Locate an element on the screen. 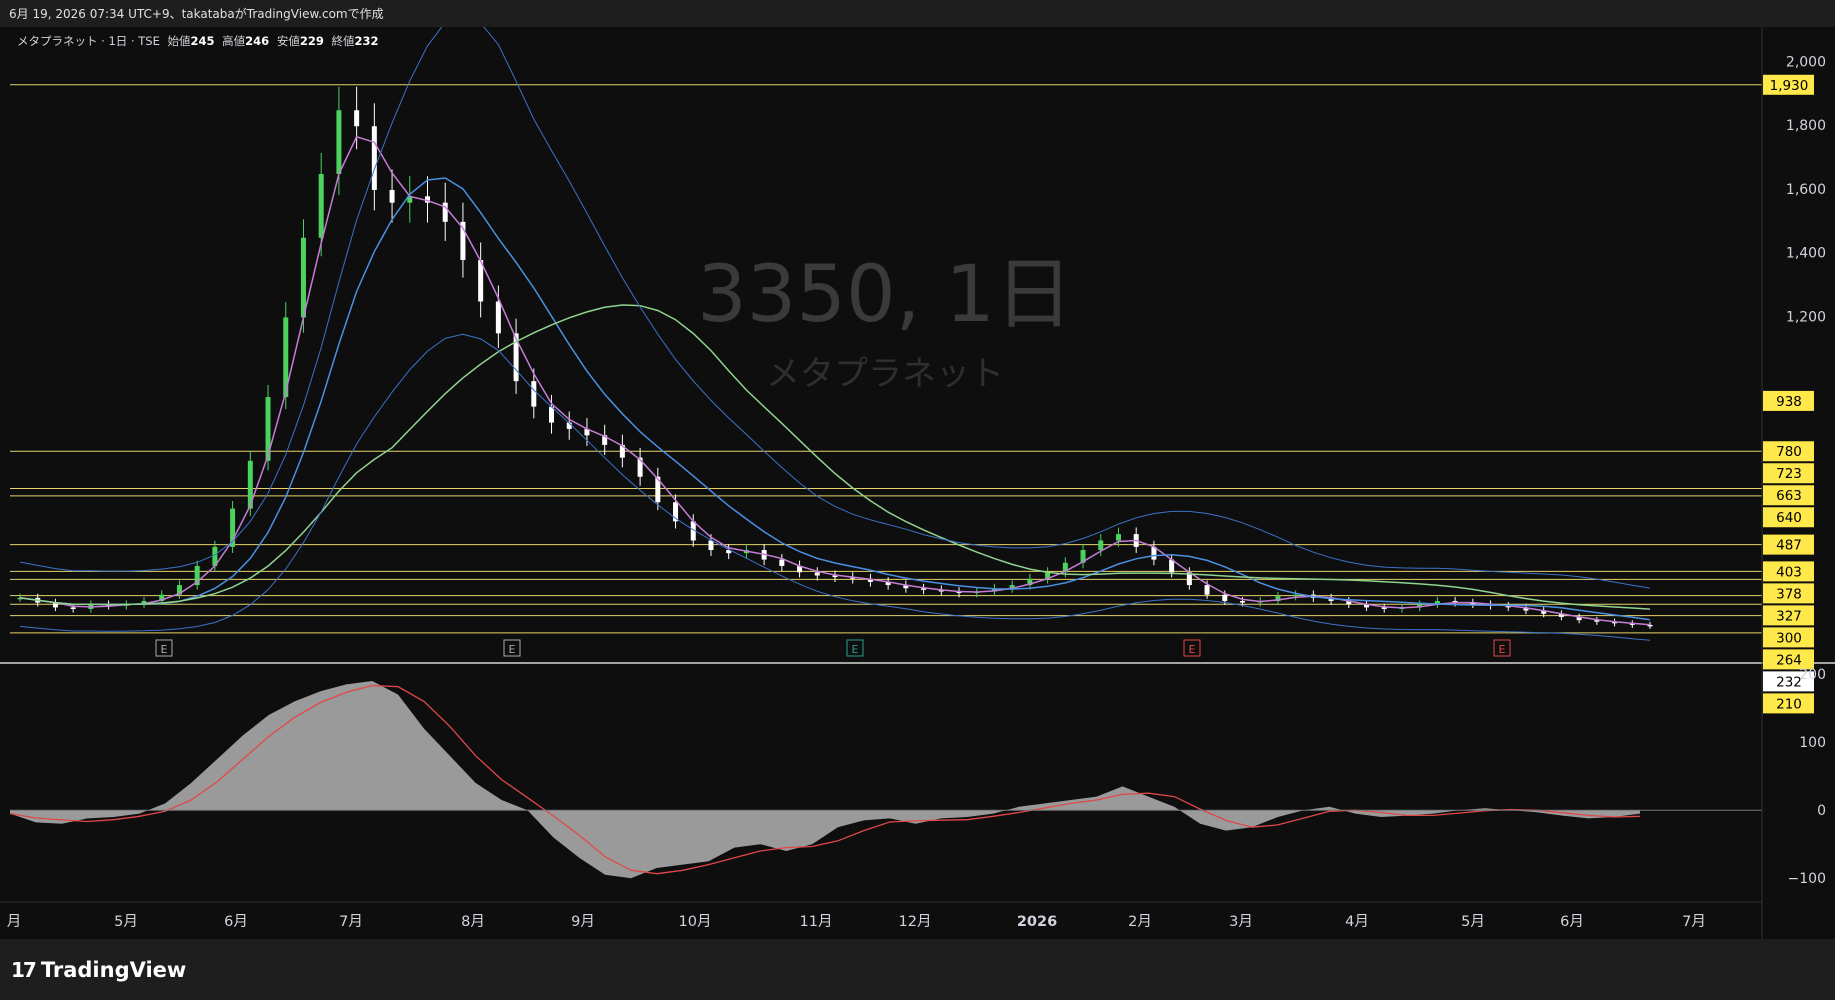  y-tick-label: 1,200 is located at coordinates (1806, 317).